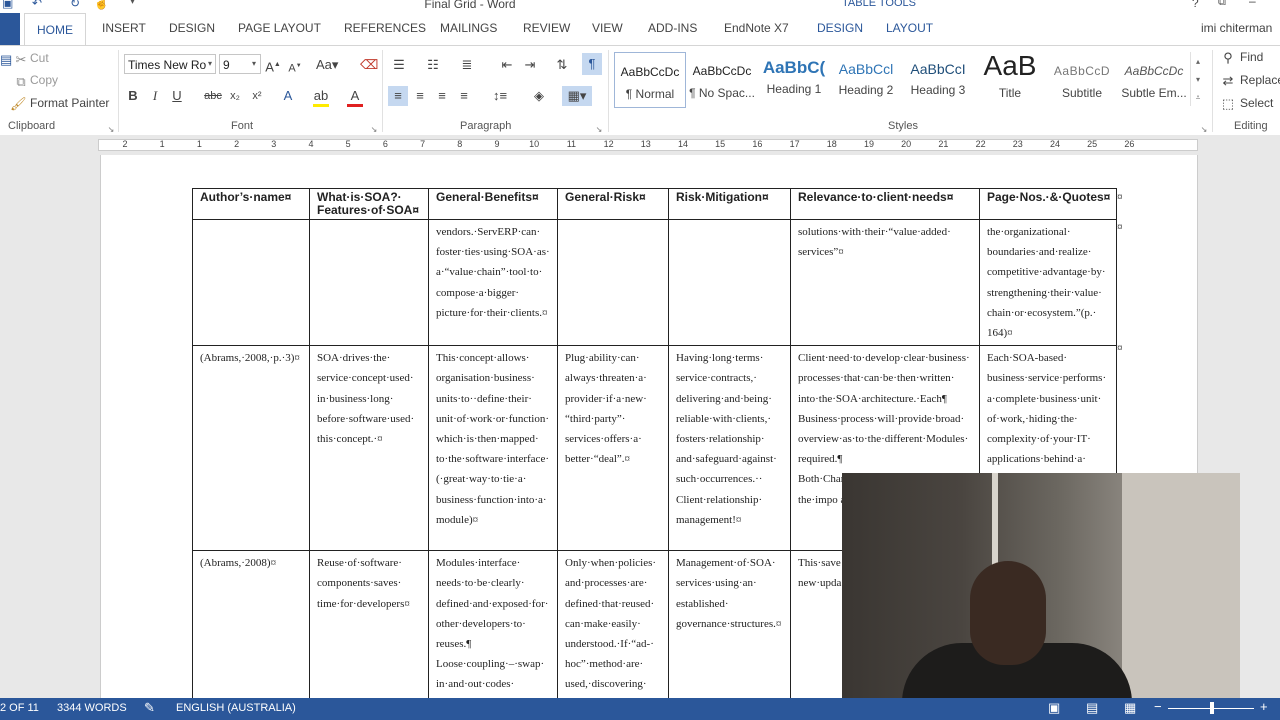 This screenshot has height=720, width=1280. What do you see at coordinates (866, 79) in the screenshot?
I see `style-heading-2: AaBbCcl Heading 2` at bounding box center [866, 79].